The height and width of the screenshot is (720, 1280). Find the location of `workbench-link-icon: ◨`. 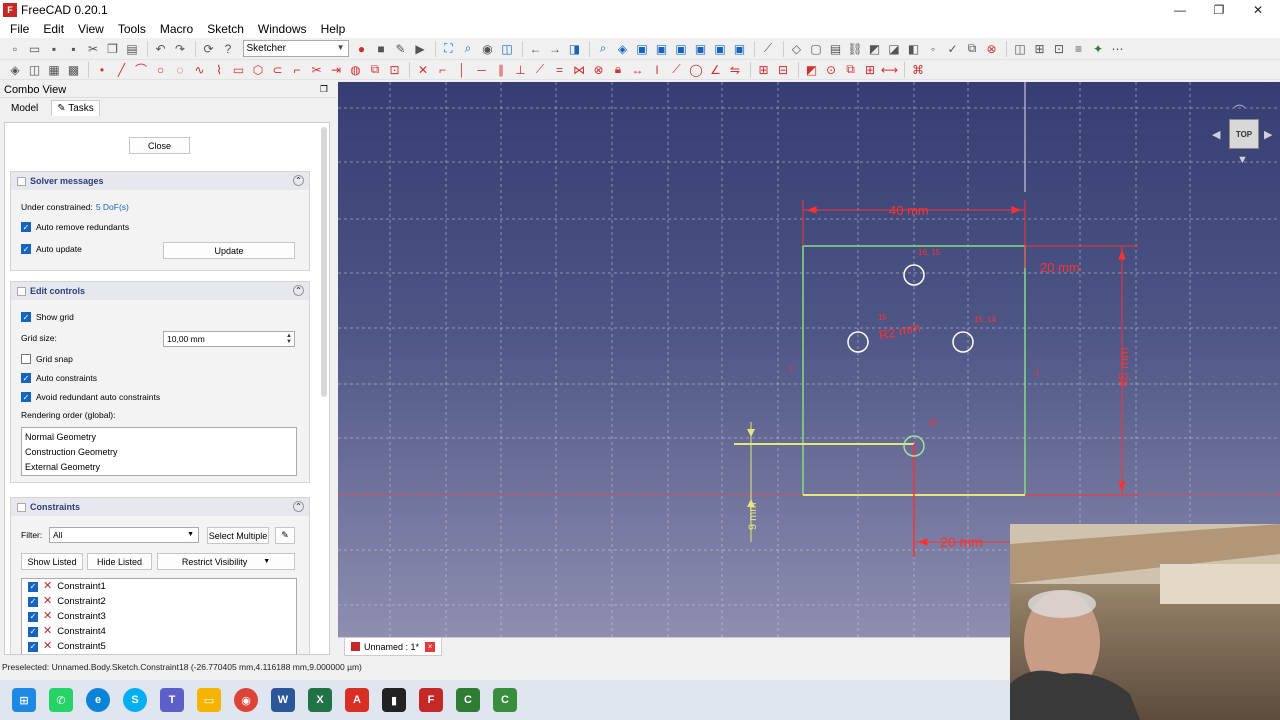

workbench-link-icon: ◨ is located at coordinates (575, 49).